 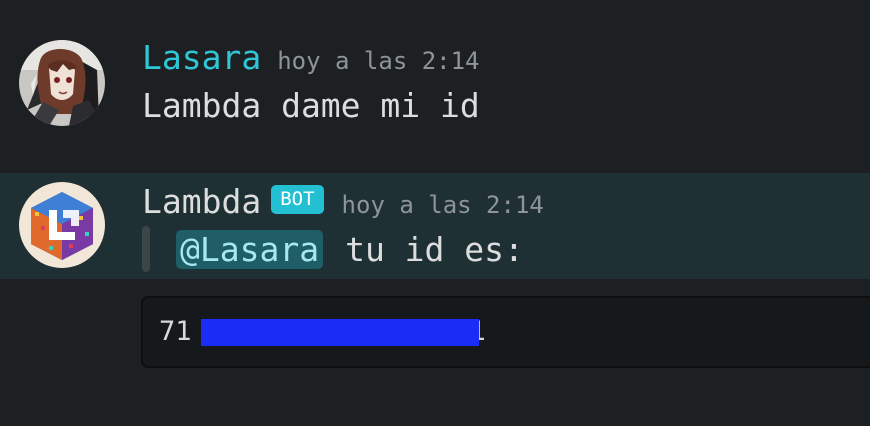 I want to click on bot-badge: BOT, so click(x=297, y=199).